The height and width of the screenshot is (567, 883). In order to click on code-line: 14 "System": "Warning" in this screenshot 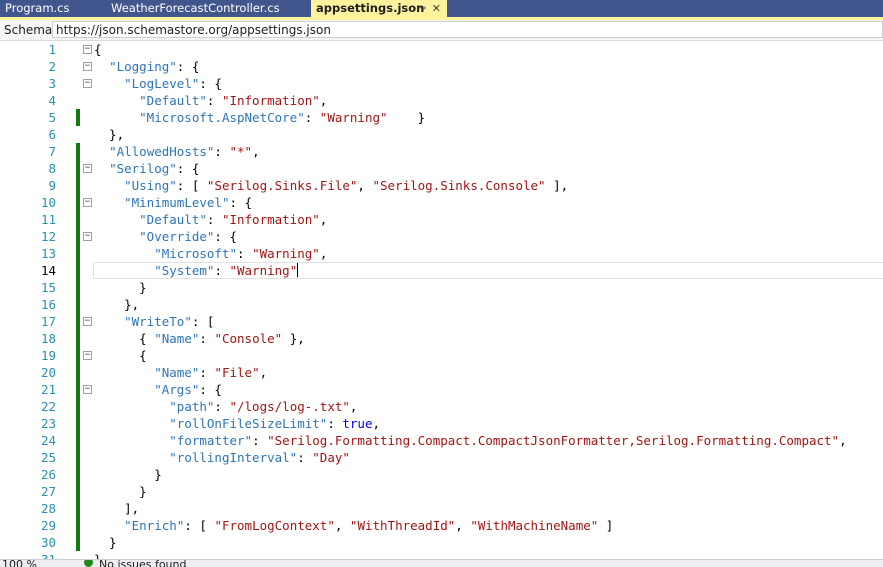, I will do `click(441, 270)`.